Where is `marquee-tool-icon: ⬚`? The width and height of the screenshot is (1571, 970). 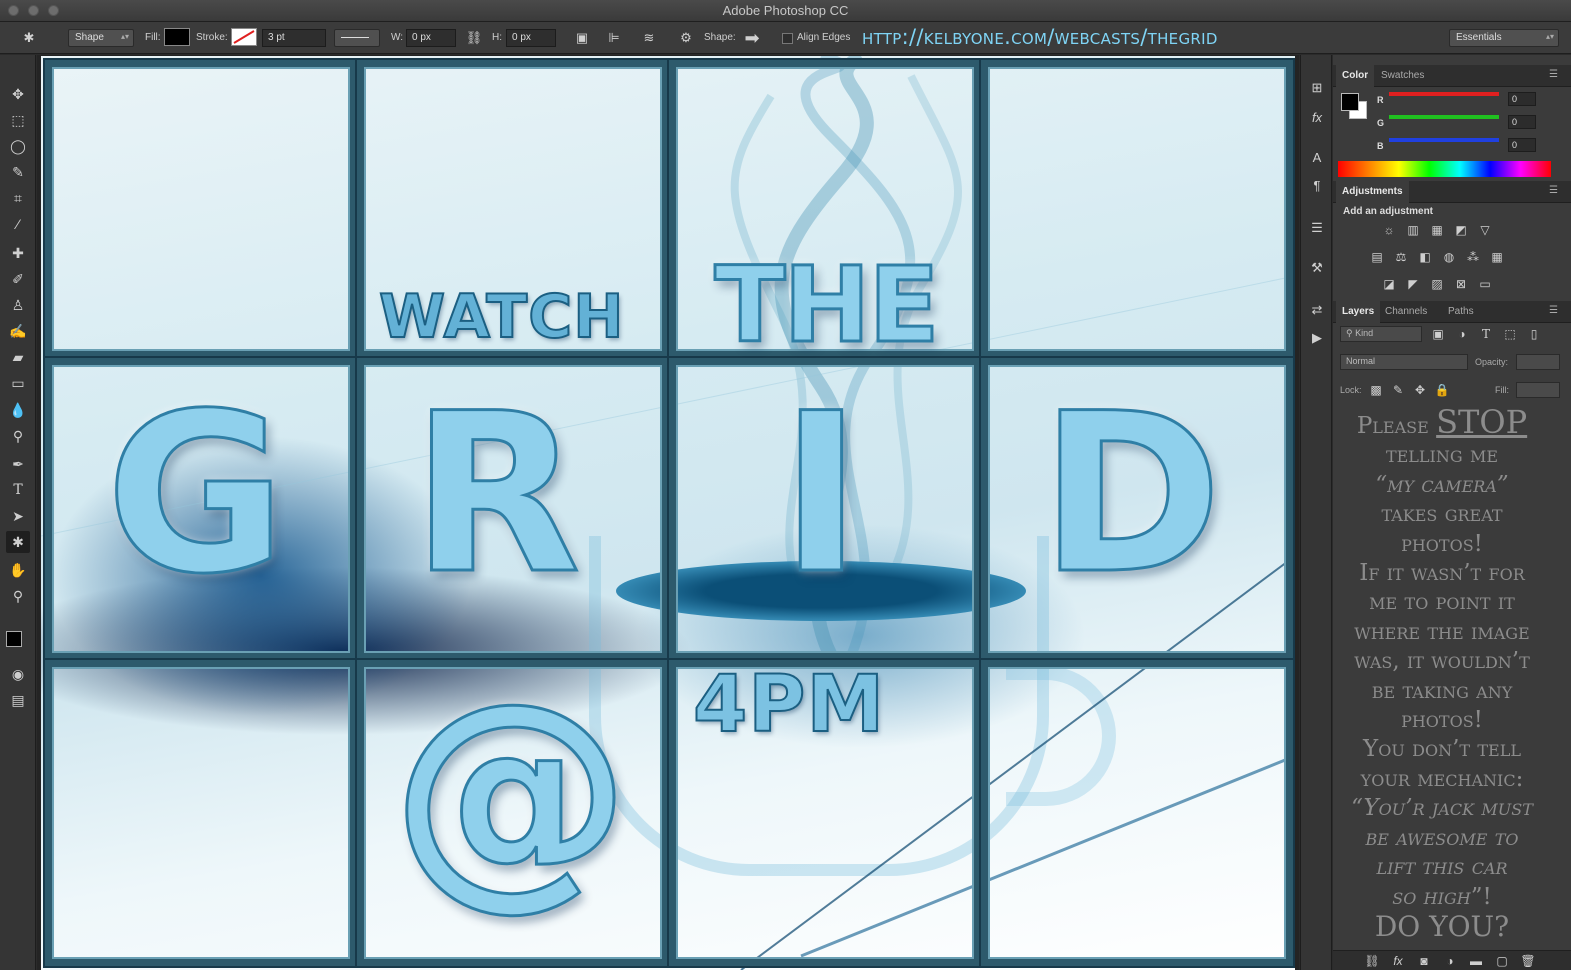 marquee-tool-icon: ⬚ is located at coordinates (18, 120).